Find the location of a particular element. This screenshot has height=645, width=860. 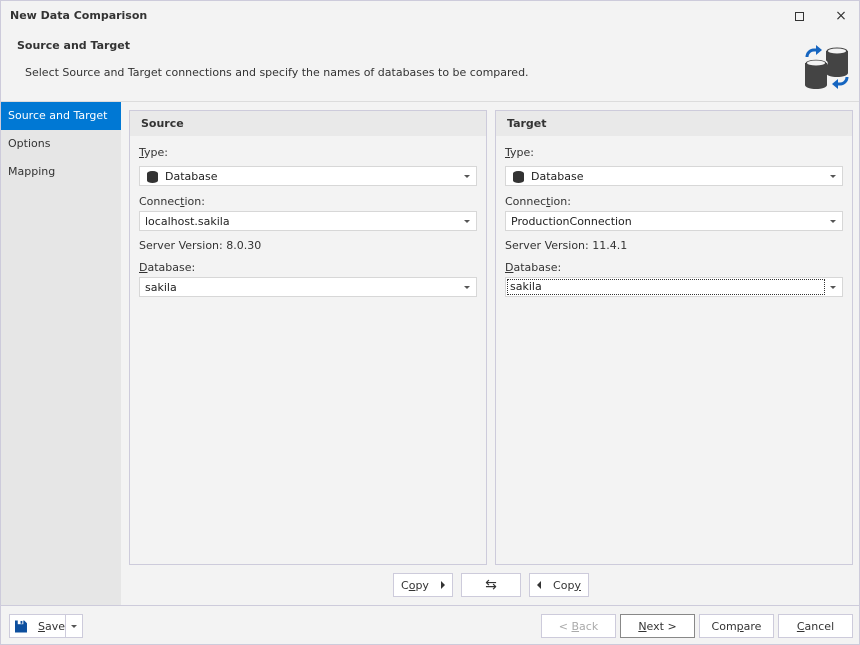

target-type-label: Type: is located at coordinates (519, 152).